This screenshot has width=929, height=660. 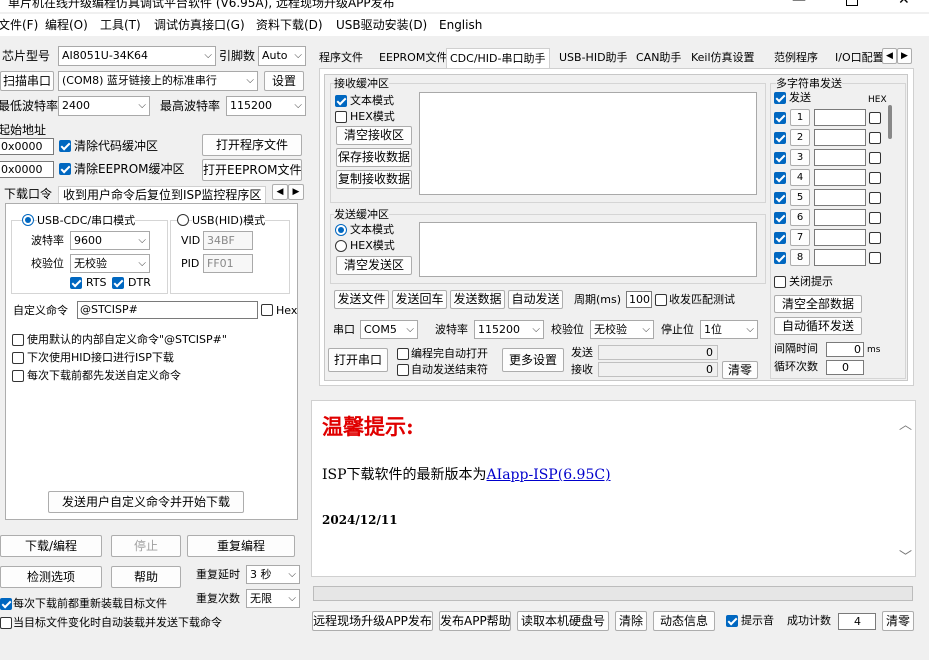 I want to click on menu-tools: 工具(T), so click(x=120, y=25).